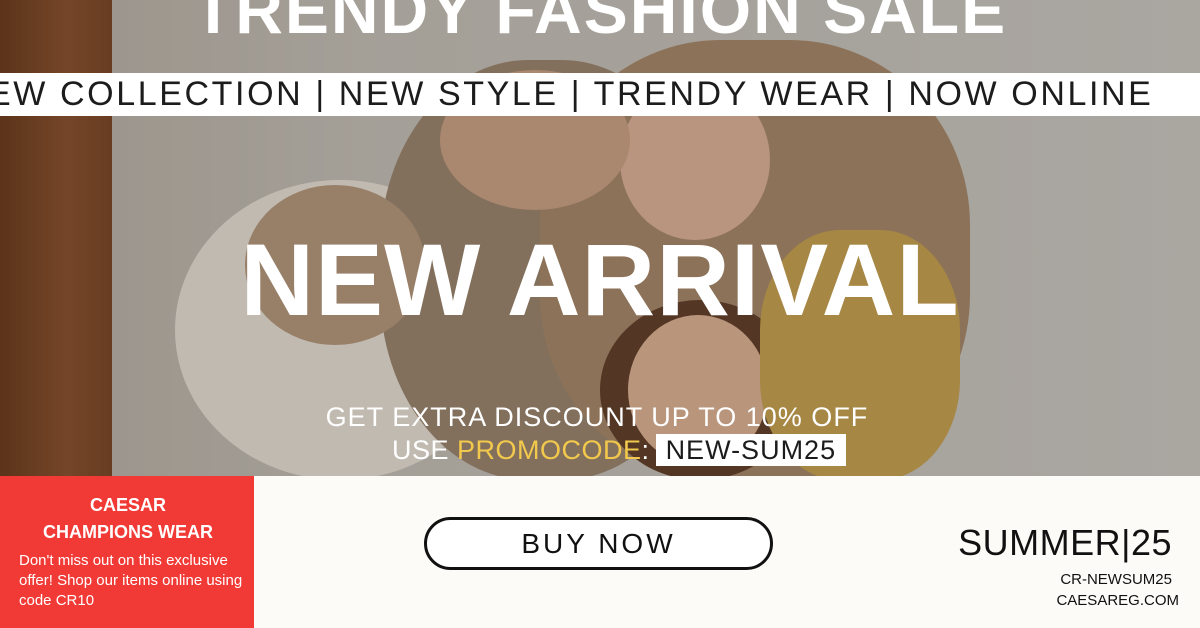  What do you see at coordinates (751, 450) in the screenshot?
I see `promo-code-badge: NEW-SUM25` at bounding box center [751, 450].